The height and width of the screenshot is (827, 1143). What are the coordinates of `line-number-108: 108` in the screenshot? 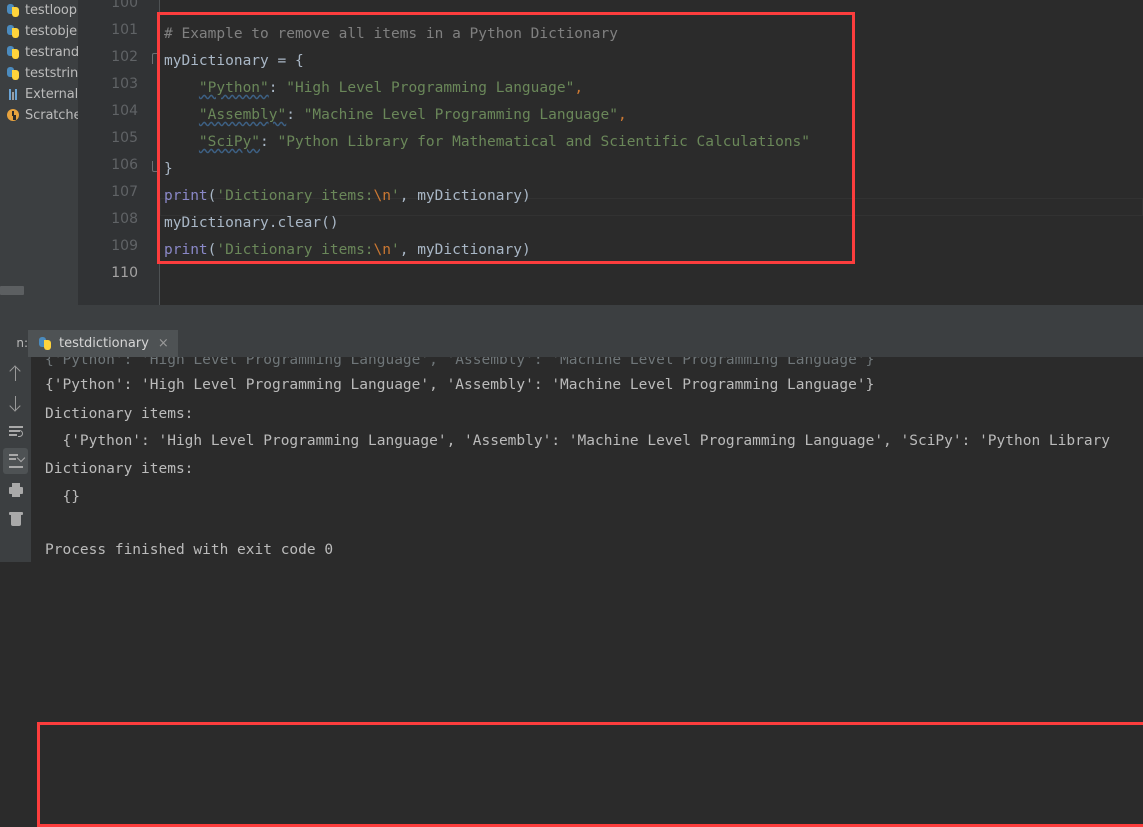 It's located at (124, 219).